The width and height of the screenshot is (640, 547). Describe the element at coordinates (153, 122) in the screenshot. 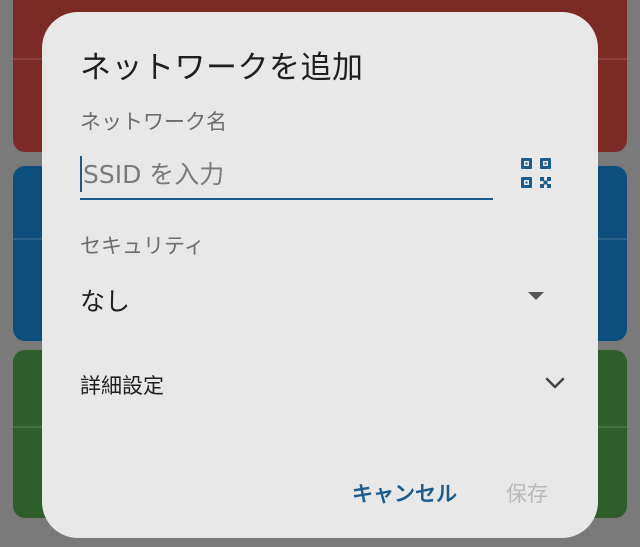

I see `network-name-label: ネットワーク名` at that location.